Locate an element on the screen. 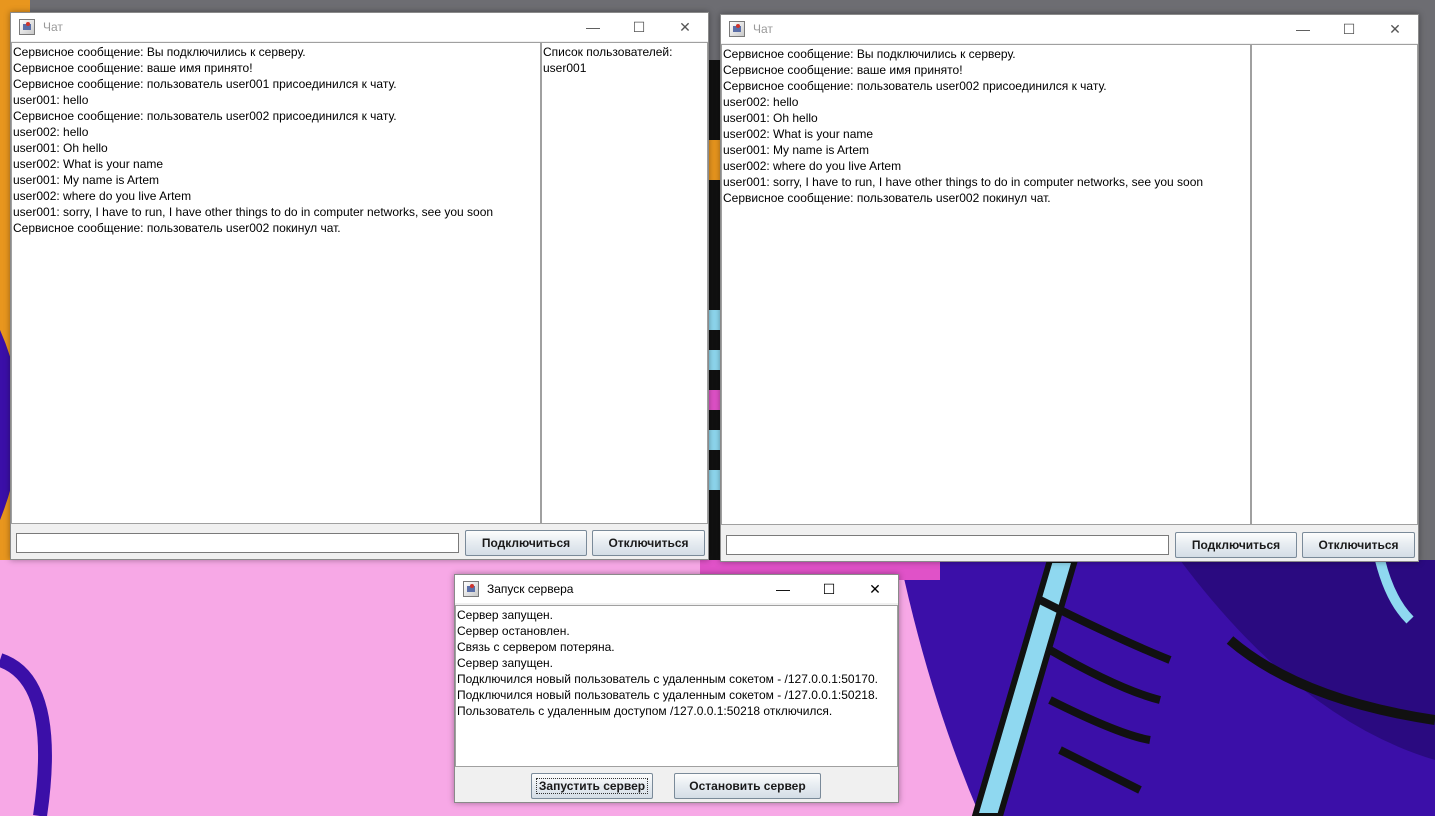 The image size is (1435, 816). users-list: Список пользователей: user001 is located at coordinates (624, 283).